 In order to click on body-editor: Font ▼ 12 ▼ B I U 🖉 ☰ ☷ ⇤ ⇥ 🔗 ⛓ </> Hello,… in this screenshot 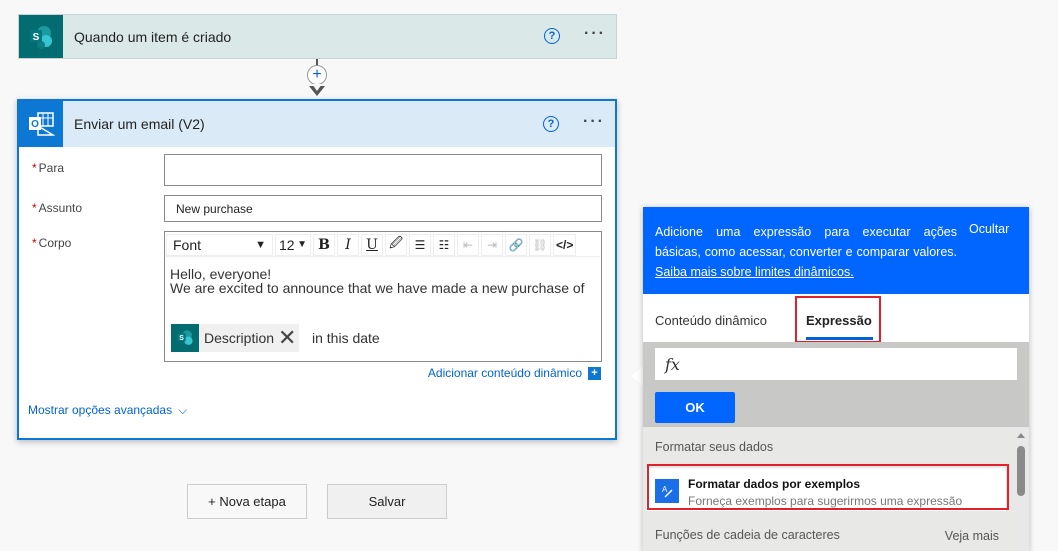, I will do `click(383, 296)`.